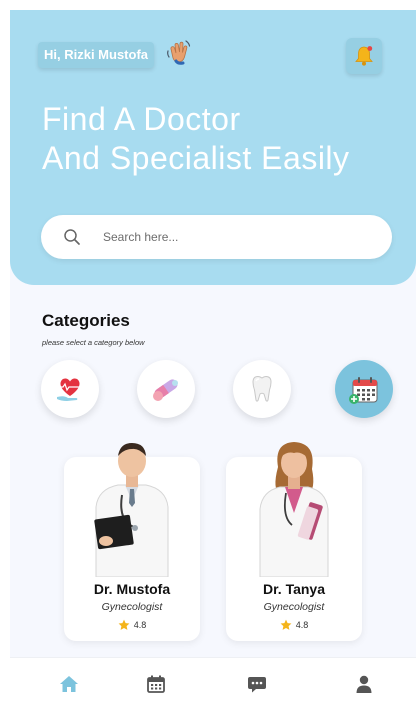 The image size is (416, 707). What do you see at coordinates (141, 119) in the screenshot?
I see `title-line-1: Find A Doctor` at bounding box center [141, 119].